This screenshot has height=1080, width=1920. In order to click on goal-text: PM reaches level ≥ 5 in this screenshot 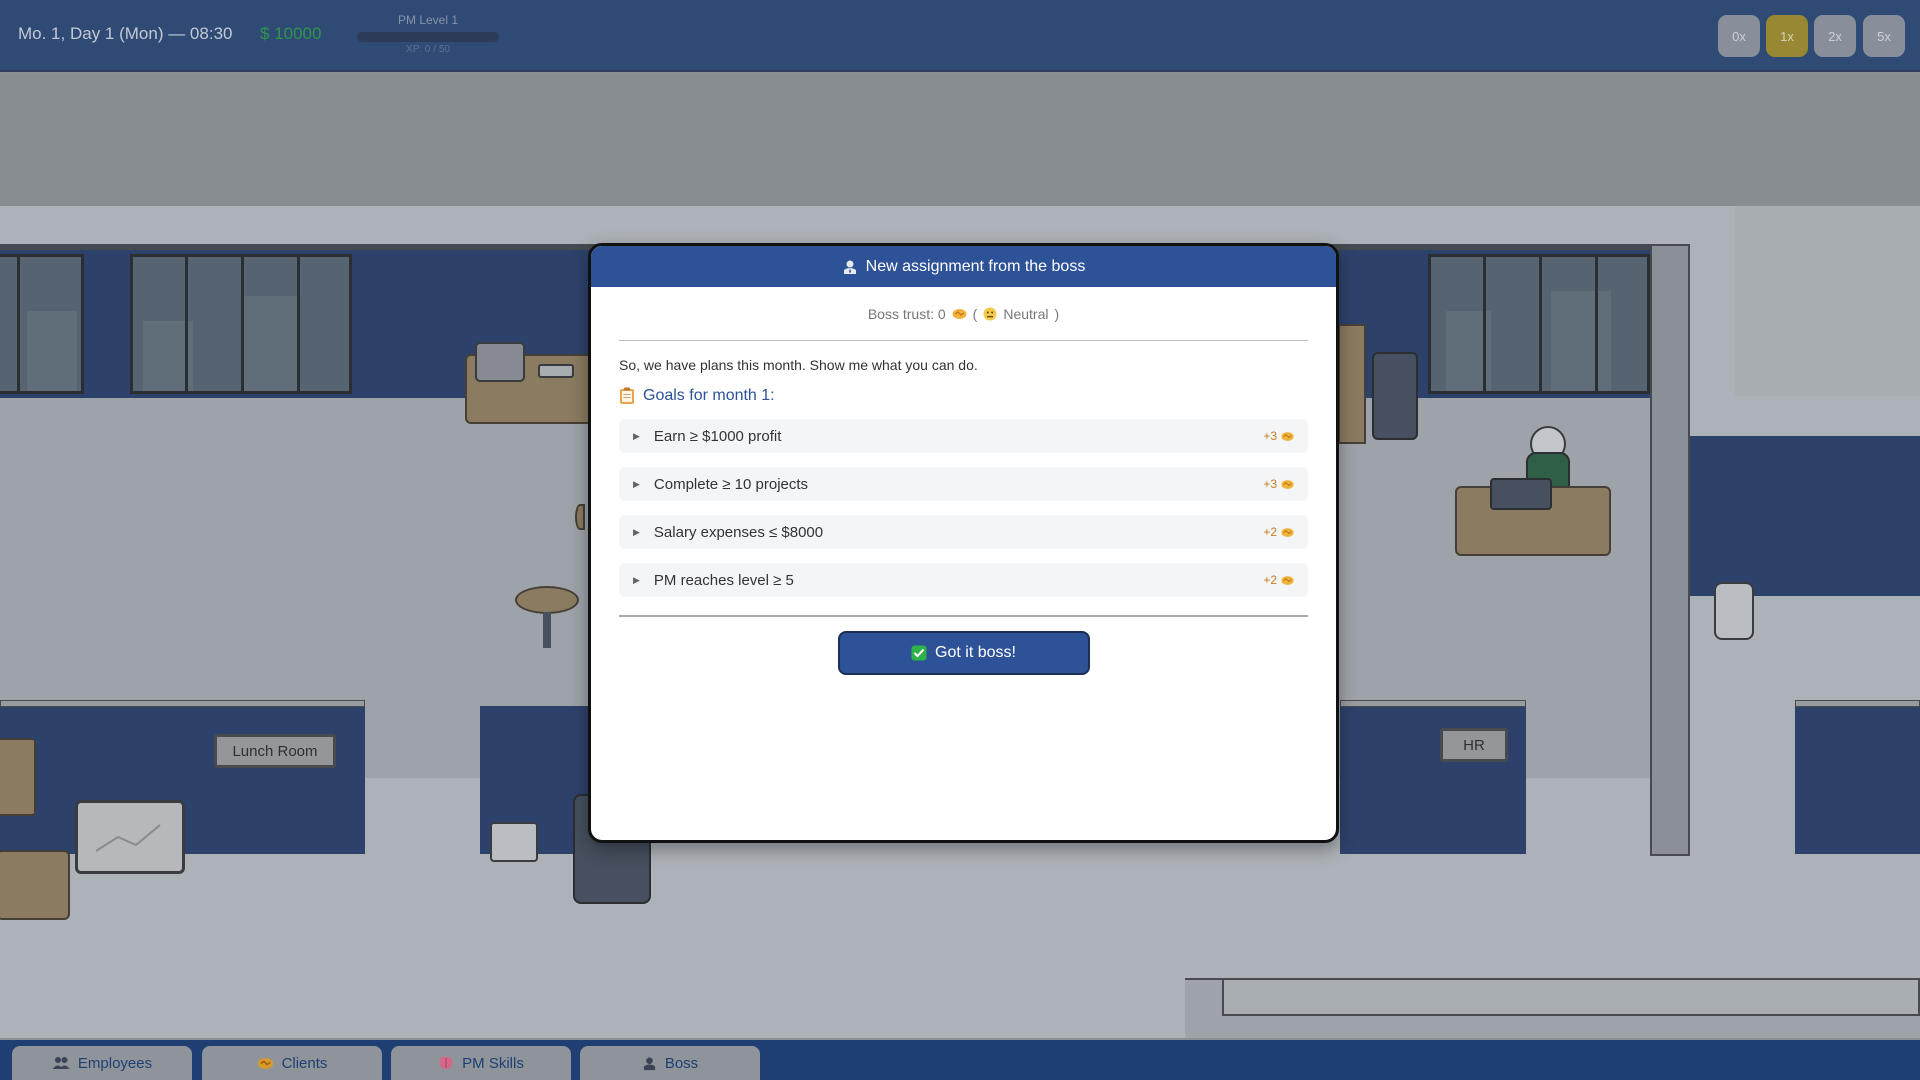, I will do `click(723, 580)`.